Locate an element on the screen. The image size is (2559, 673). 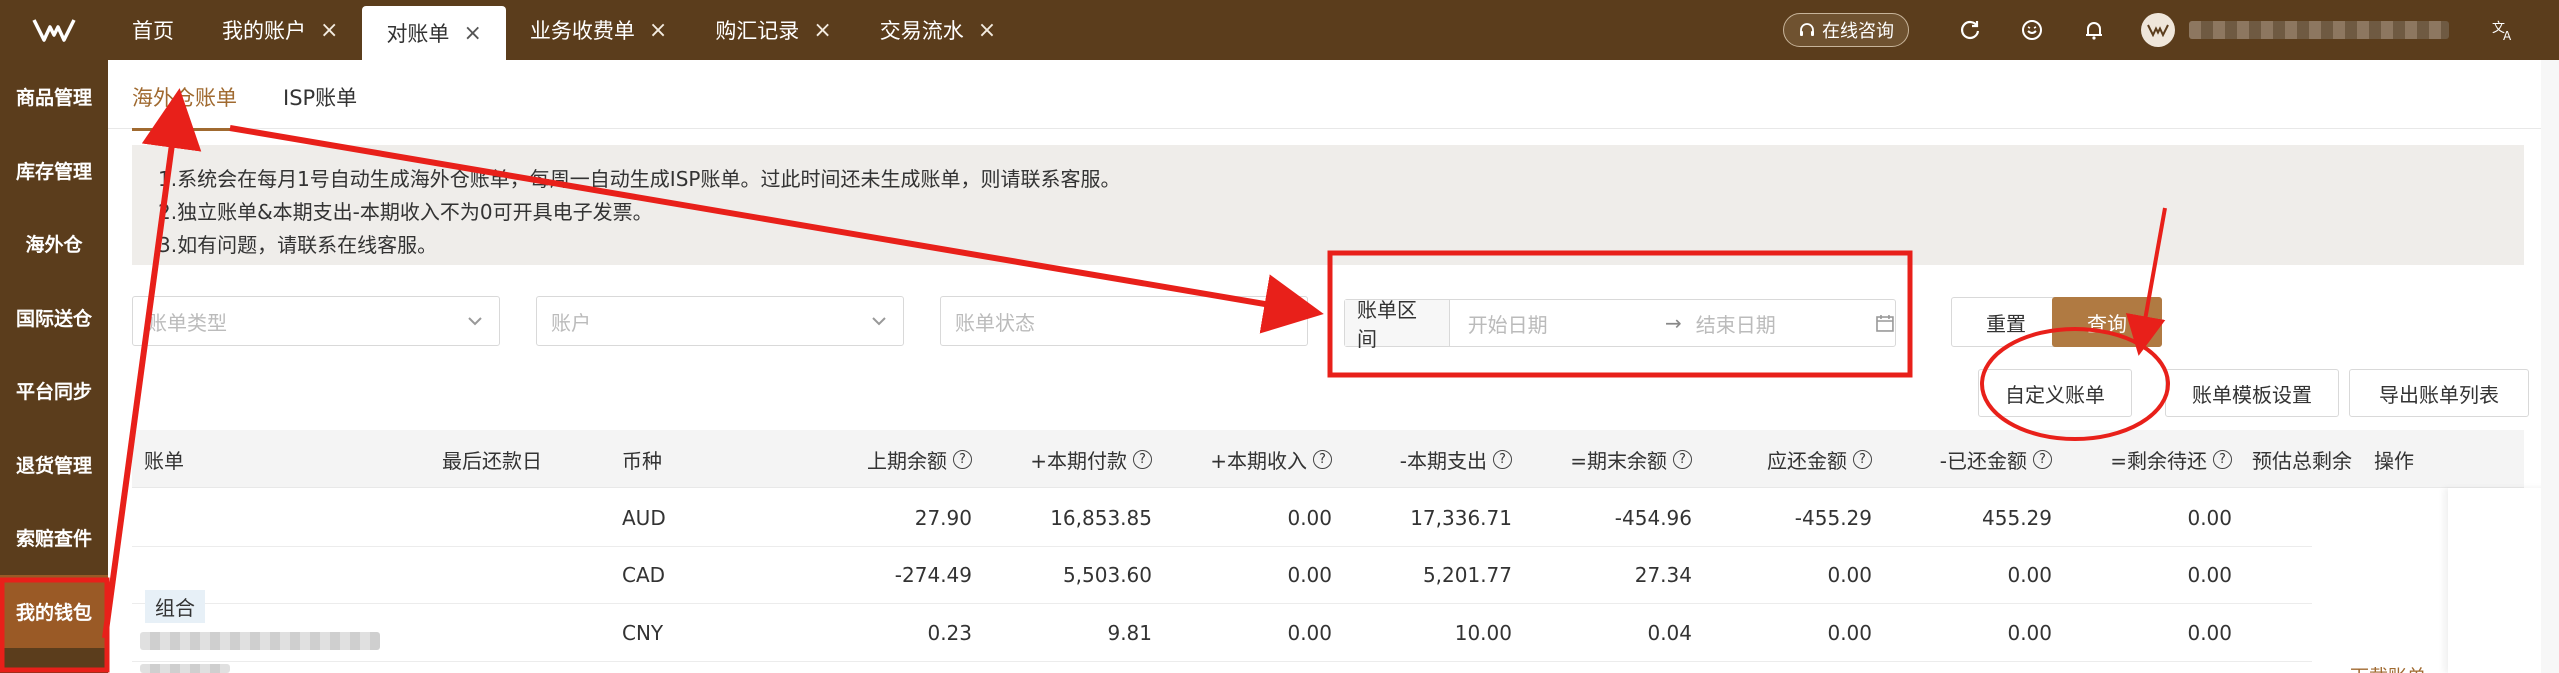
online-consult-button: 在线咨询 is located at coordinates (1846, 30).